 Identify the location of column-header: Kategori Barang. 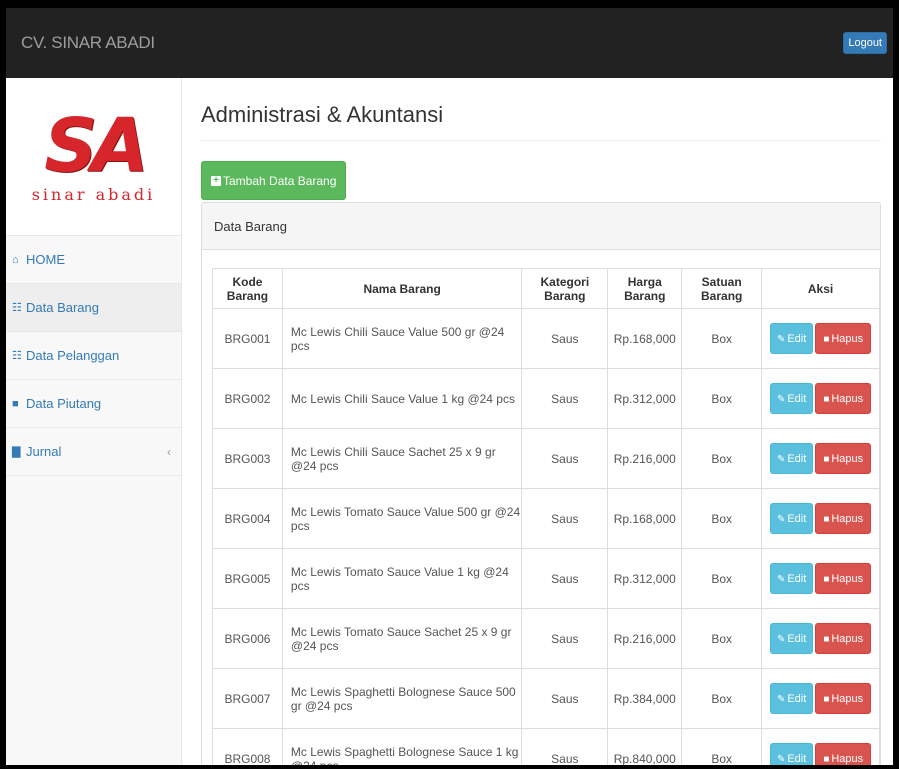
(565, 288).